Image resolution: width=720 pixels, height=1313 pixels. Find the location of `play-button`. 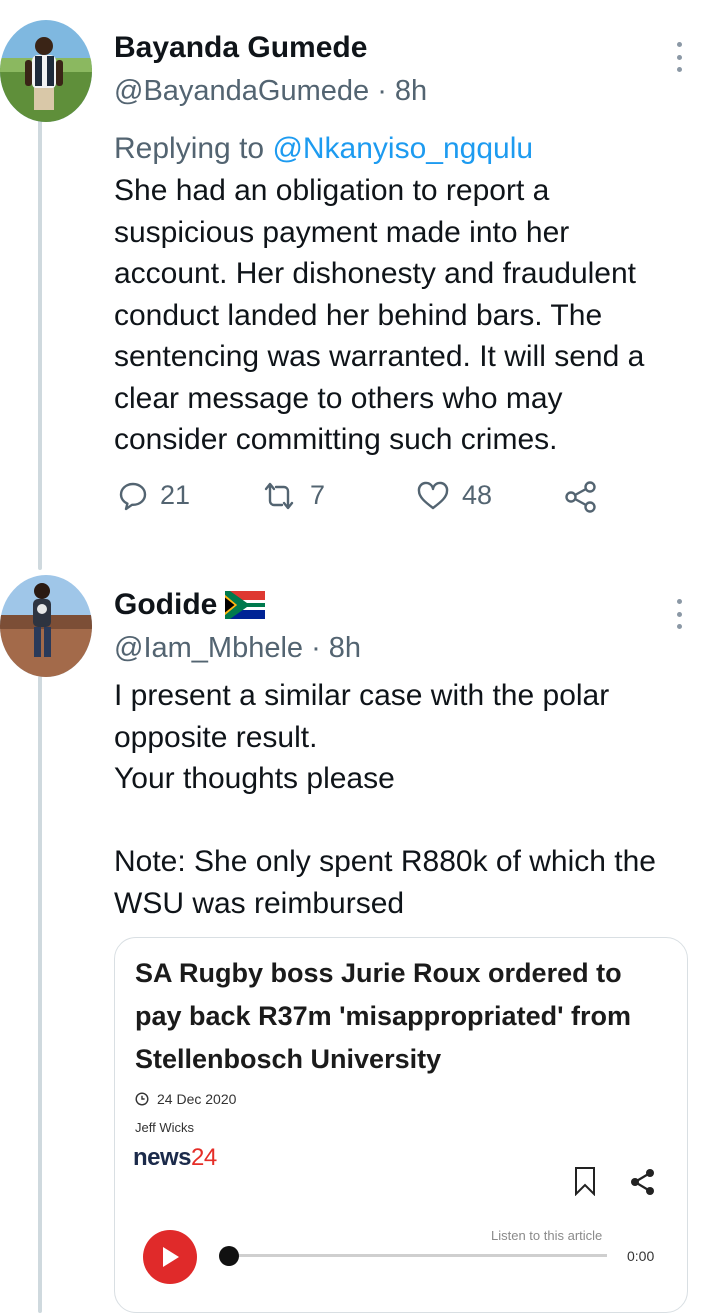

play-button is located at coordinates (170, 1257).